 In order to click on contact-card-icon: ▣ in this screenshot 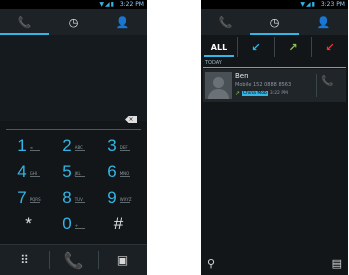, I will do `click(122, 260)`.